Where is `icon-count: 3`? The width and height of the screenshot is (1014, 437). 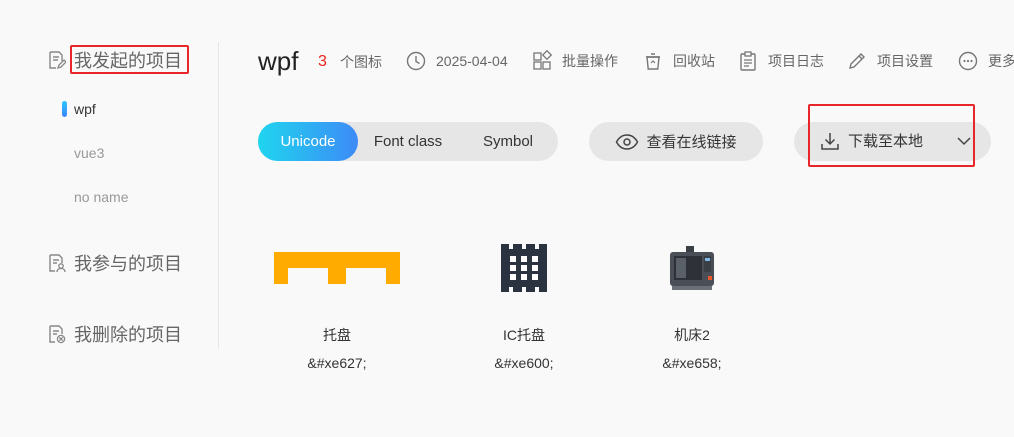 icon-count: 3 is located at coordinates (322, 61).